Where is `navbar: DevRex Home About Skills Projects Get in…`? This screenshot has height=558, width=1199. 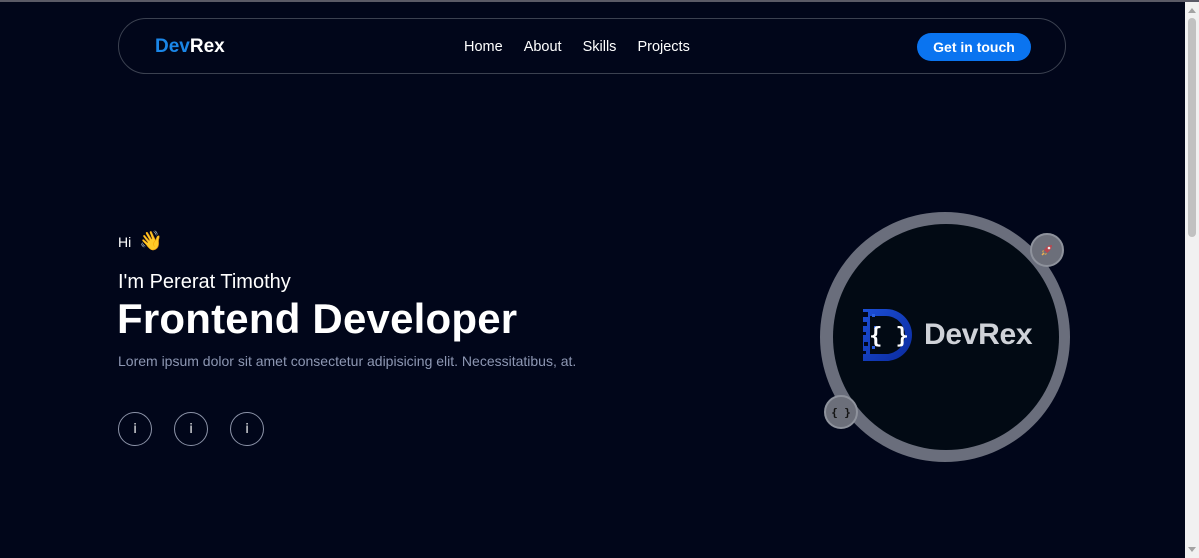
navbar: DevRex Home About Skills Projects Get in… is located at coordinates (592, 46).